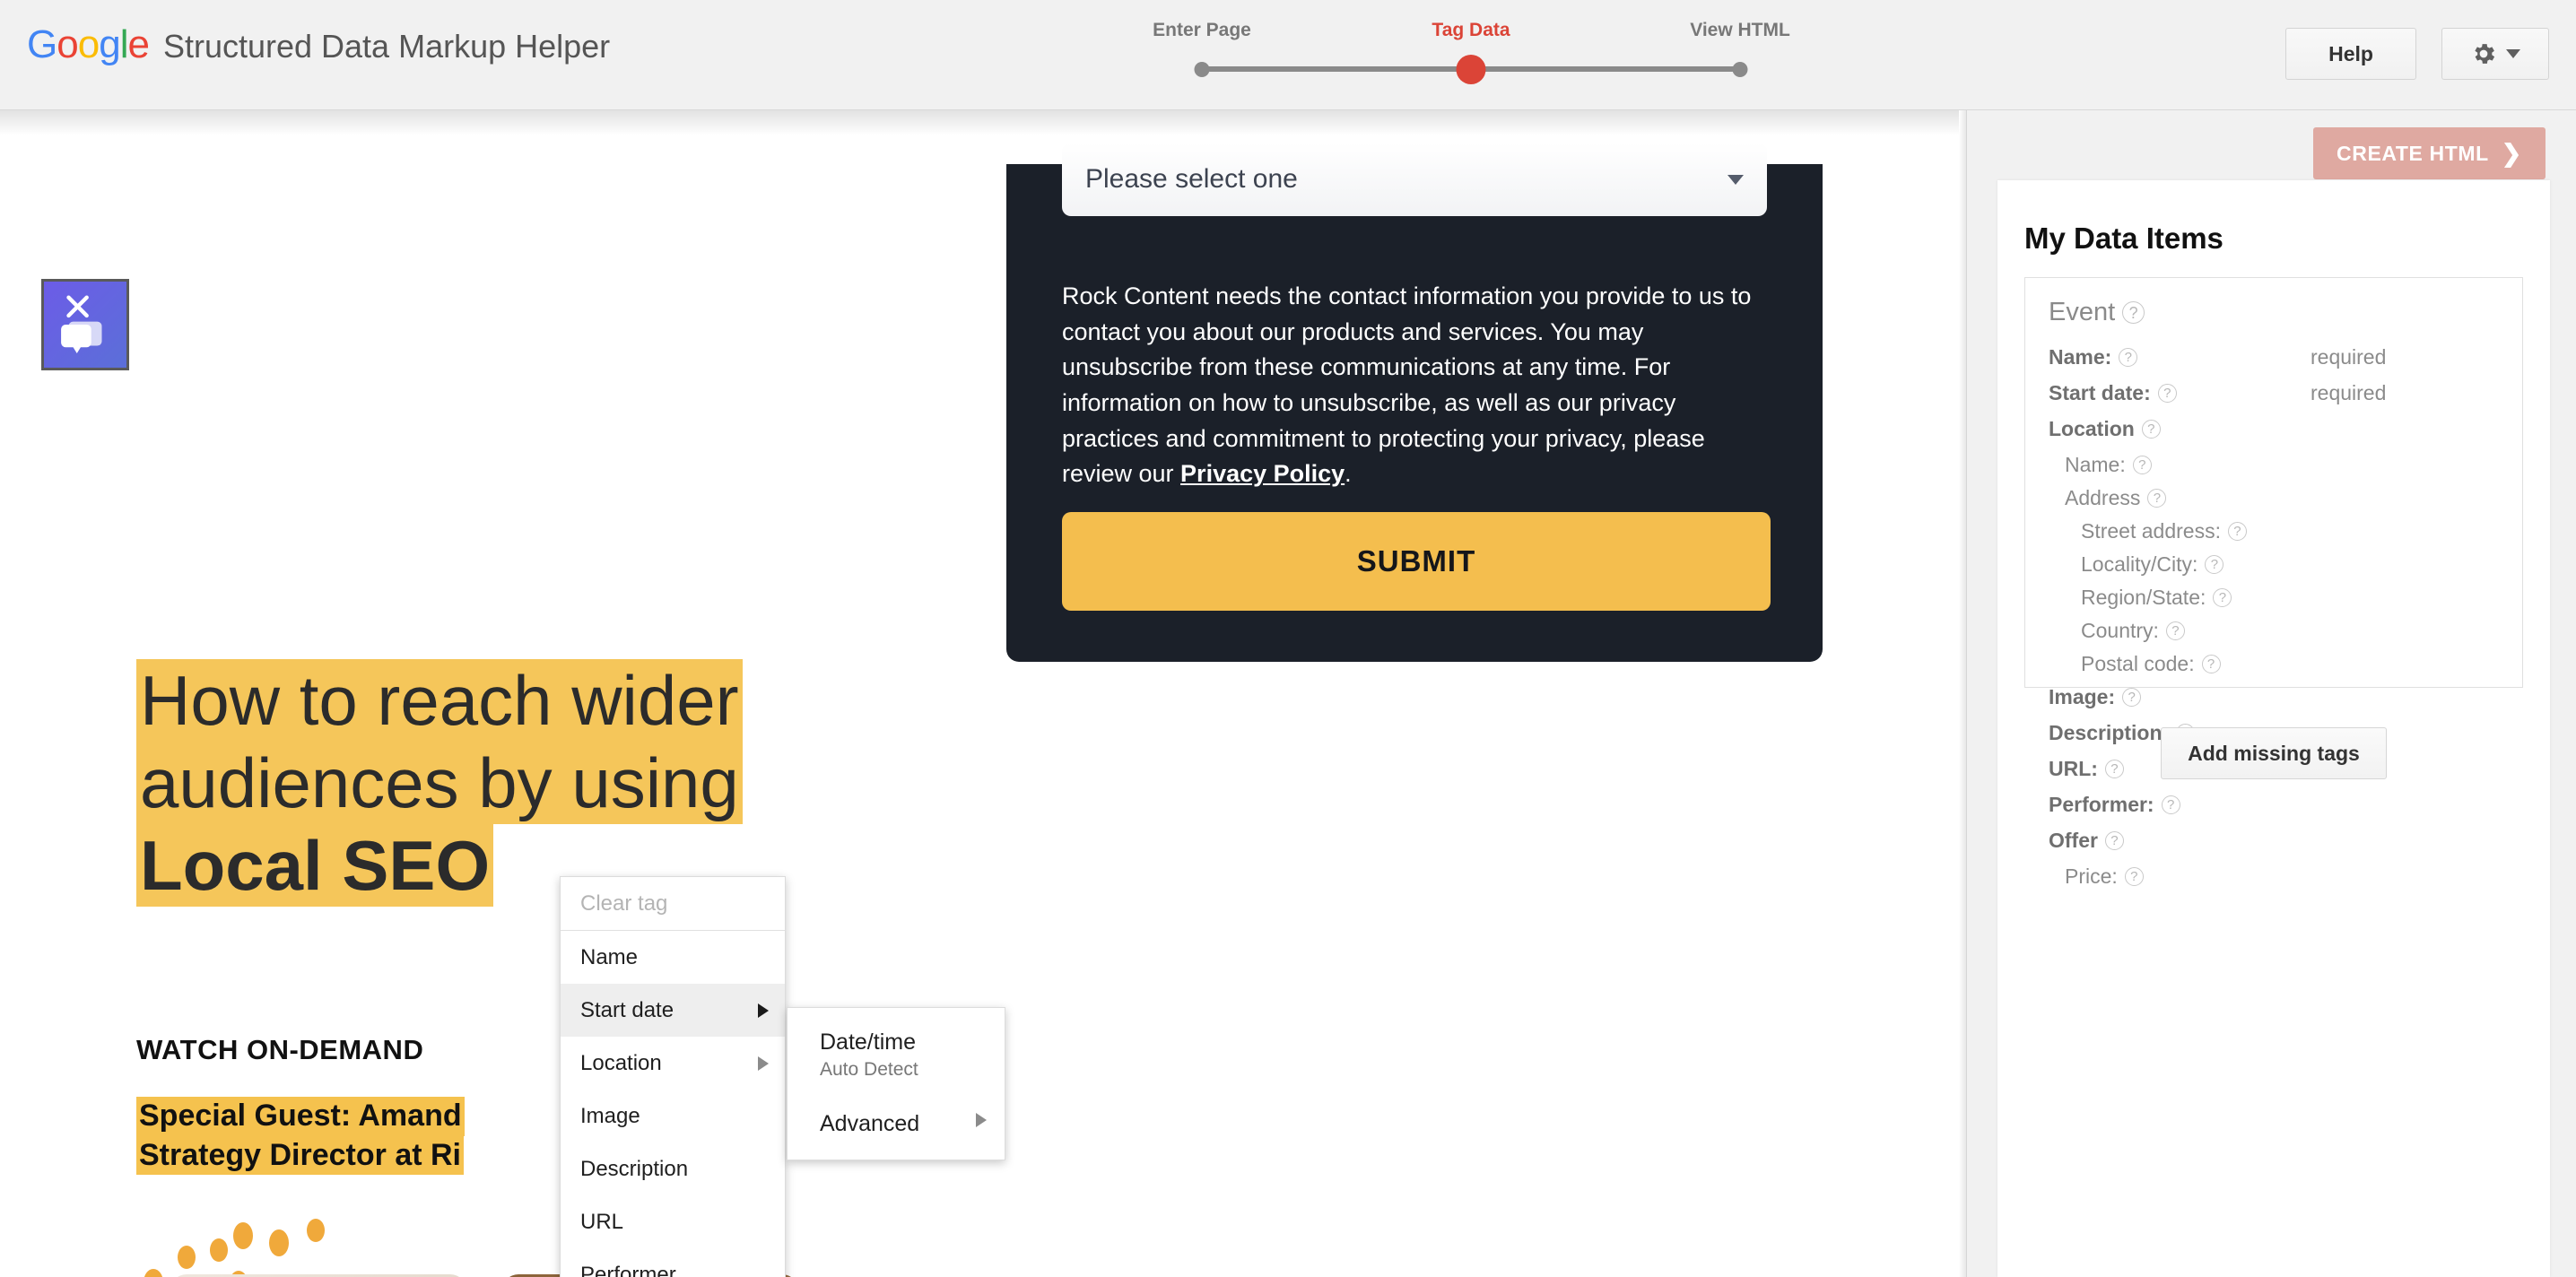 This screenshot has height=1277, width=2576. What do you see at coordinates (1471, 30) in the screenshot?
I see `step-label-tag-data: Tag Data` at bounding box center [1471, 30].